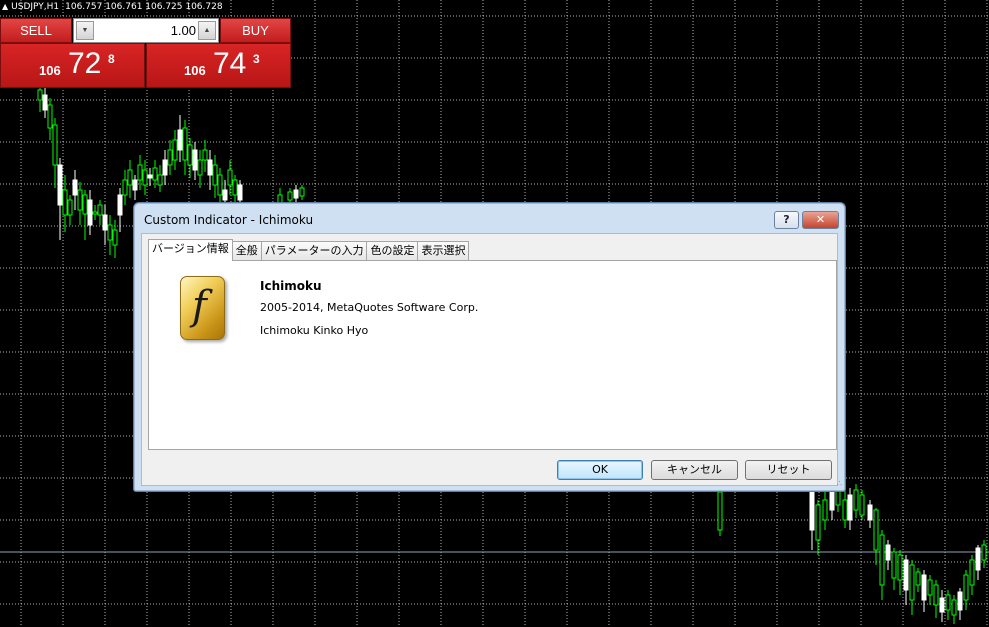 The width and height of the screenshot is (989, 627). What do you see at coordinates (839, 484) in the screenshot?
I see `resize-grip-icon: ∴` at bounding box center [839, 484].